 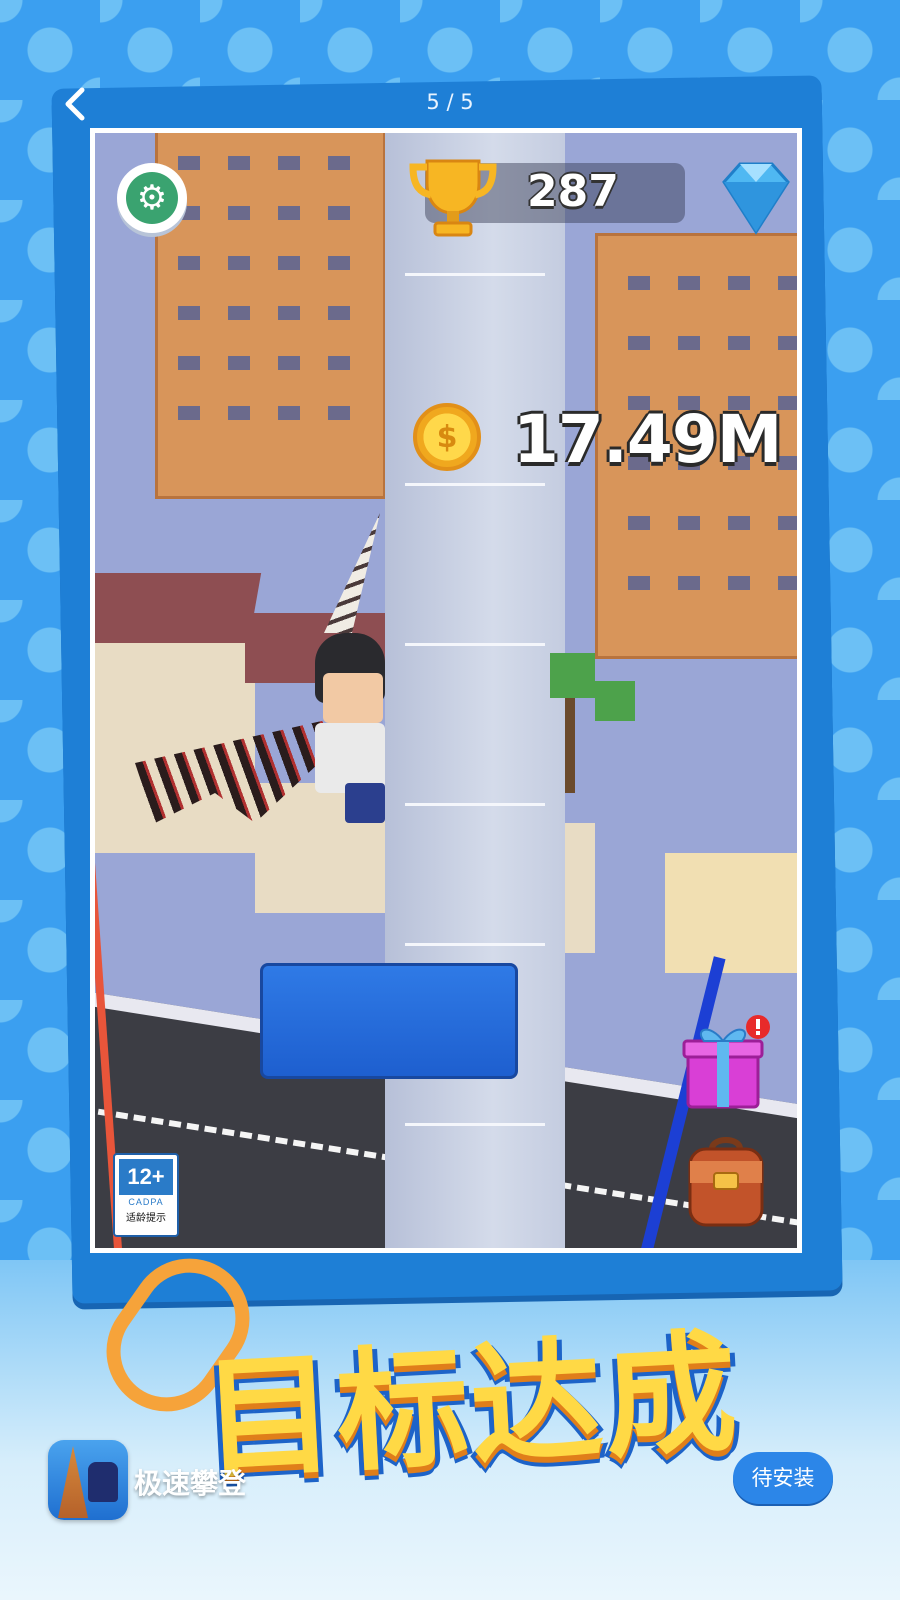 I want to click on app-name: 极速攀登, so click(x=190, y=1483).